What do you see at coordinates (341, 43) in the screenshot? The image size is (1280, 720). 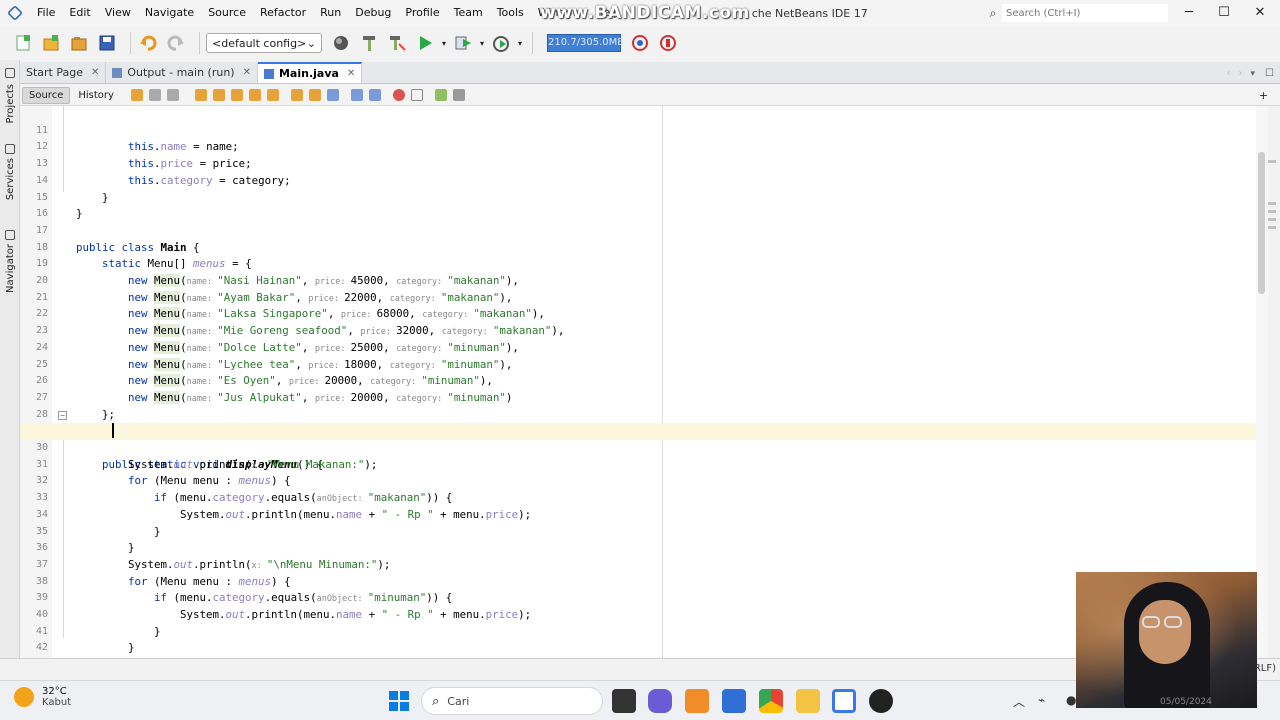 I see `globe-icon` at bounding box center [341, 43].